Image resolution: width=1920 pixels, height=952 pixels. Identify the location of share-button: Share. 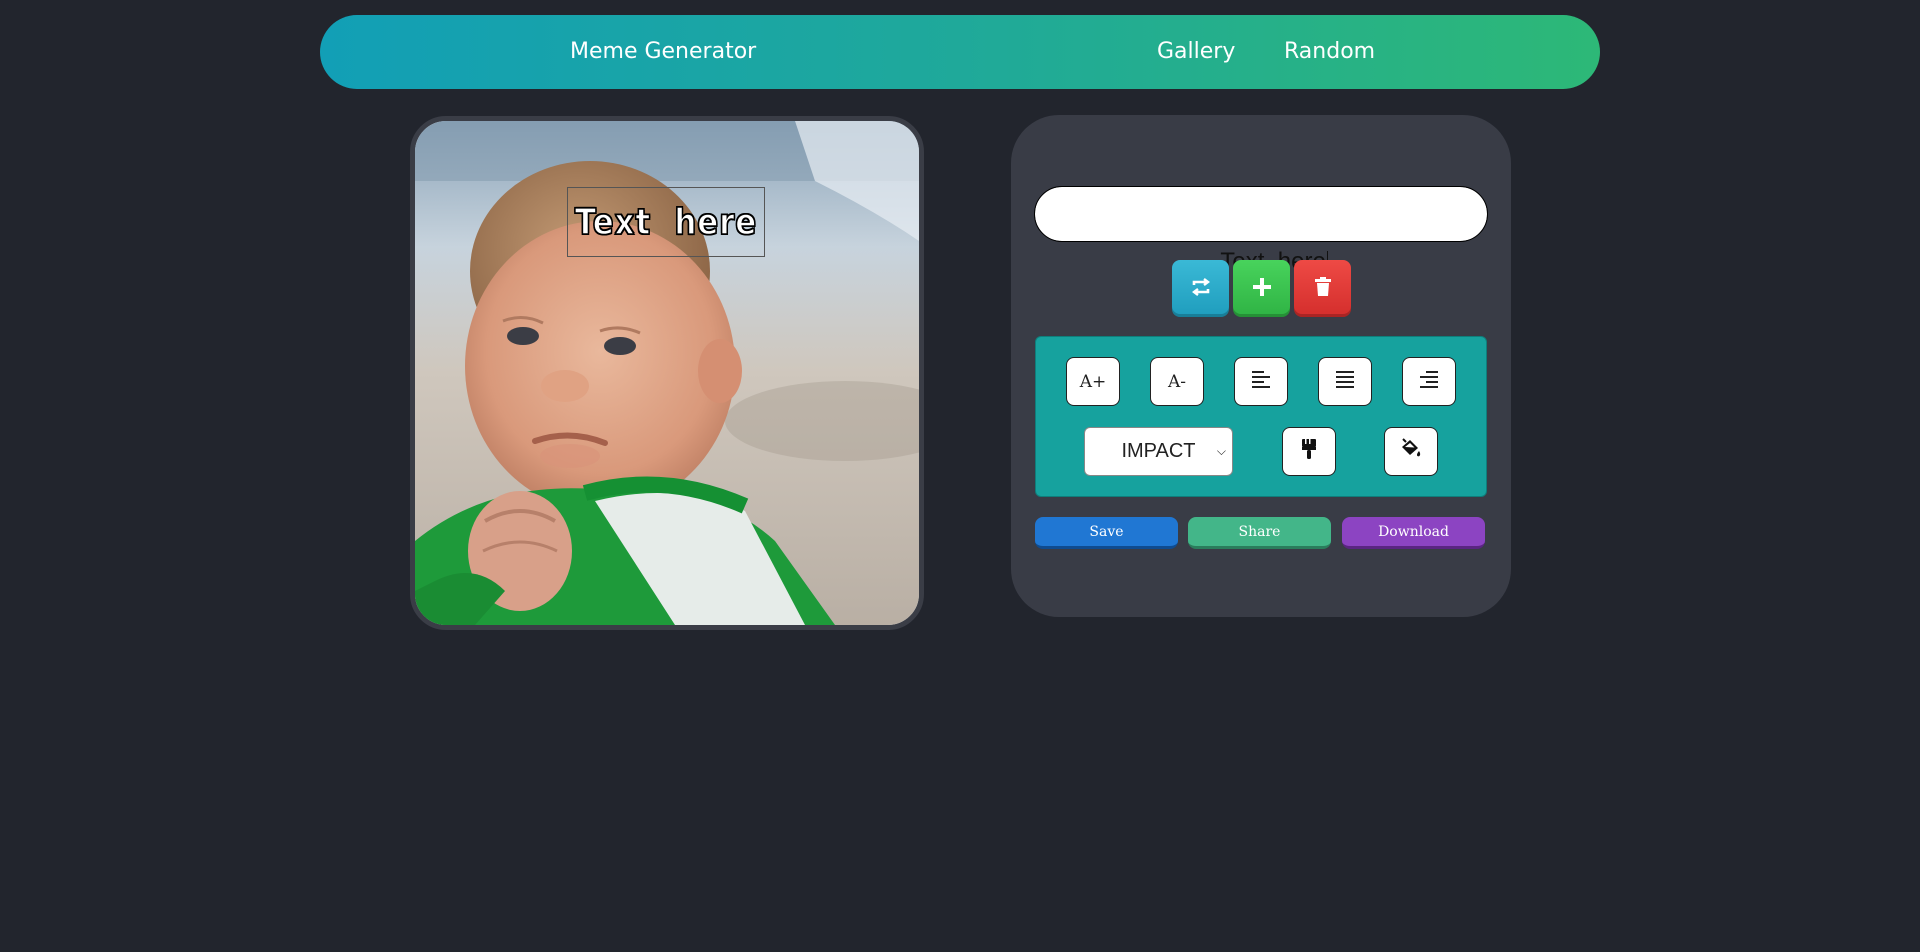
(1259, 533).